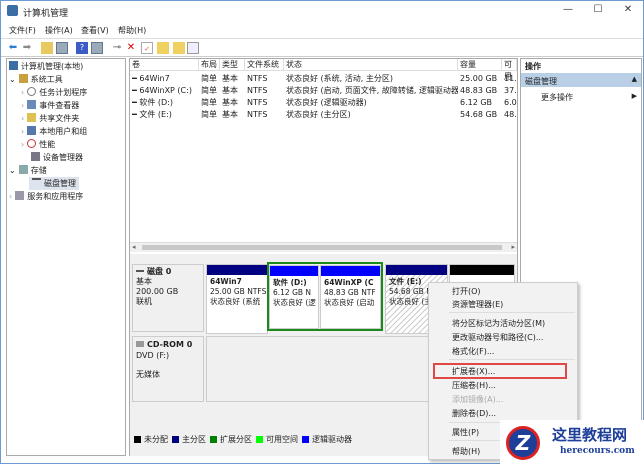  Describe the element at coordinates (322, 30) in the screenshot. I see `menu-bar: 文件(F) 操作(A) 查看(V) 帮助(H)` at that location.